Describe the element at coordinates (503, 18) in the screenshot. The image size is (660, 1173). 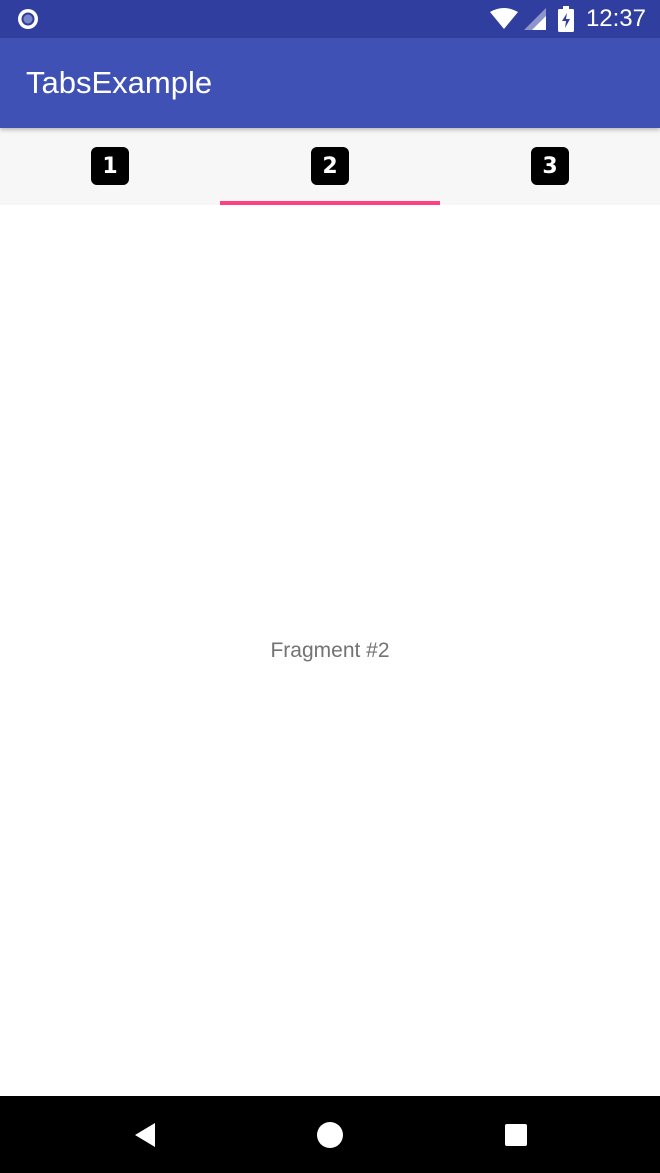
I see `wifi-icon` at that location.